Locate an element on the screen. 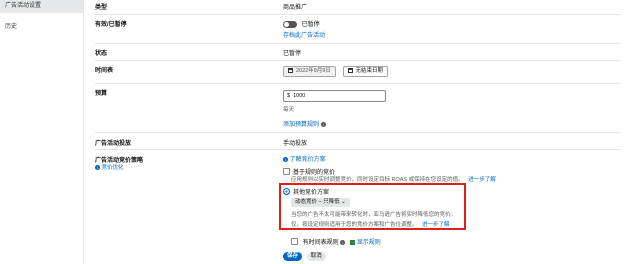 The height and width of the screenshot is (264, 630). targeting-value: 手动投放 is located at coordinates (295, 144).